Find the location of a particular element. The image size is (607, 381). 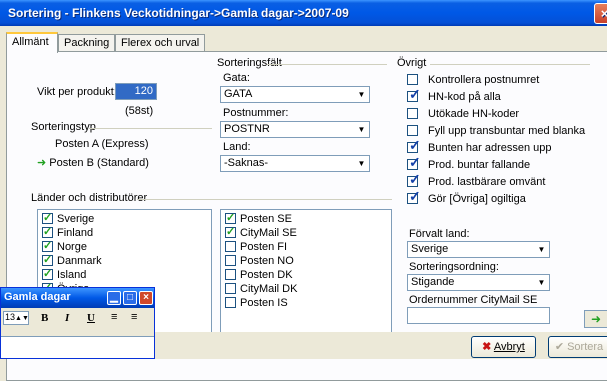

sorteringstyp-option-b: ➜ Posten B (Standard) is located at coordinates (93, 162).